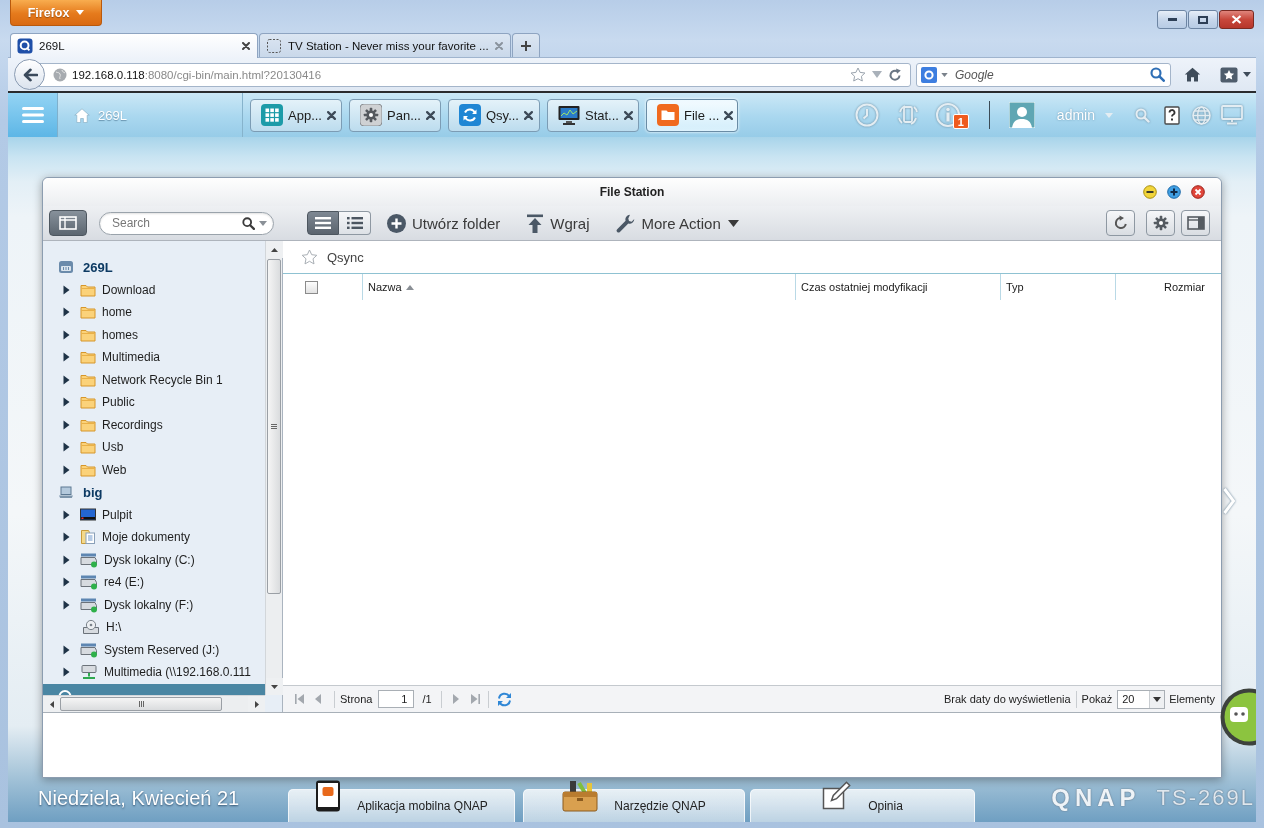 The width and height of the screenshot is (1264, 828). I want to click on notification-badge: 1, so click(960, 121).